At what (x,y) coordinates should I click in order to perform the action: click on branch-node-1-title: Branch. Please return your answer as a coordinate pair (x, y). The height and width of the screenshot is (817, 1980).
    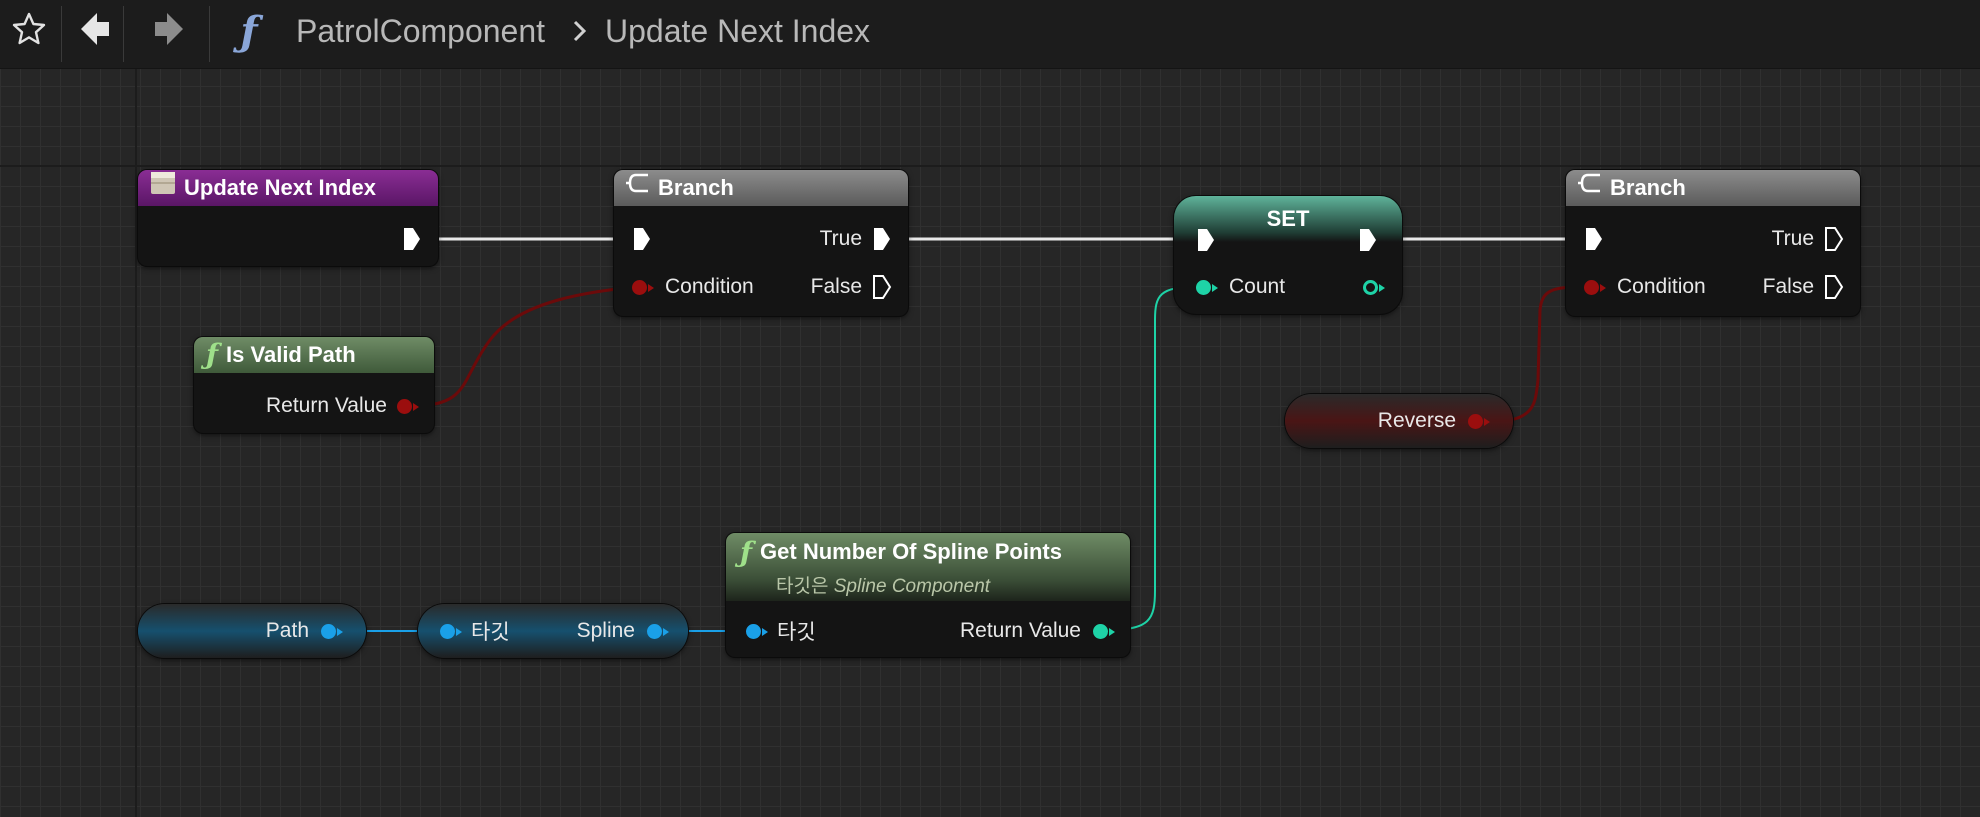
    Looking at the image, I should click on (696, 187).